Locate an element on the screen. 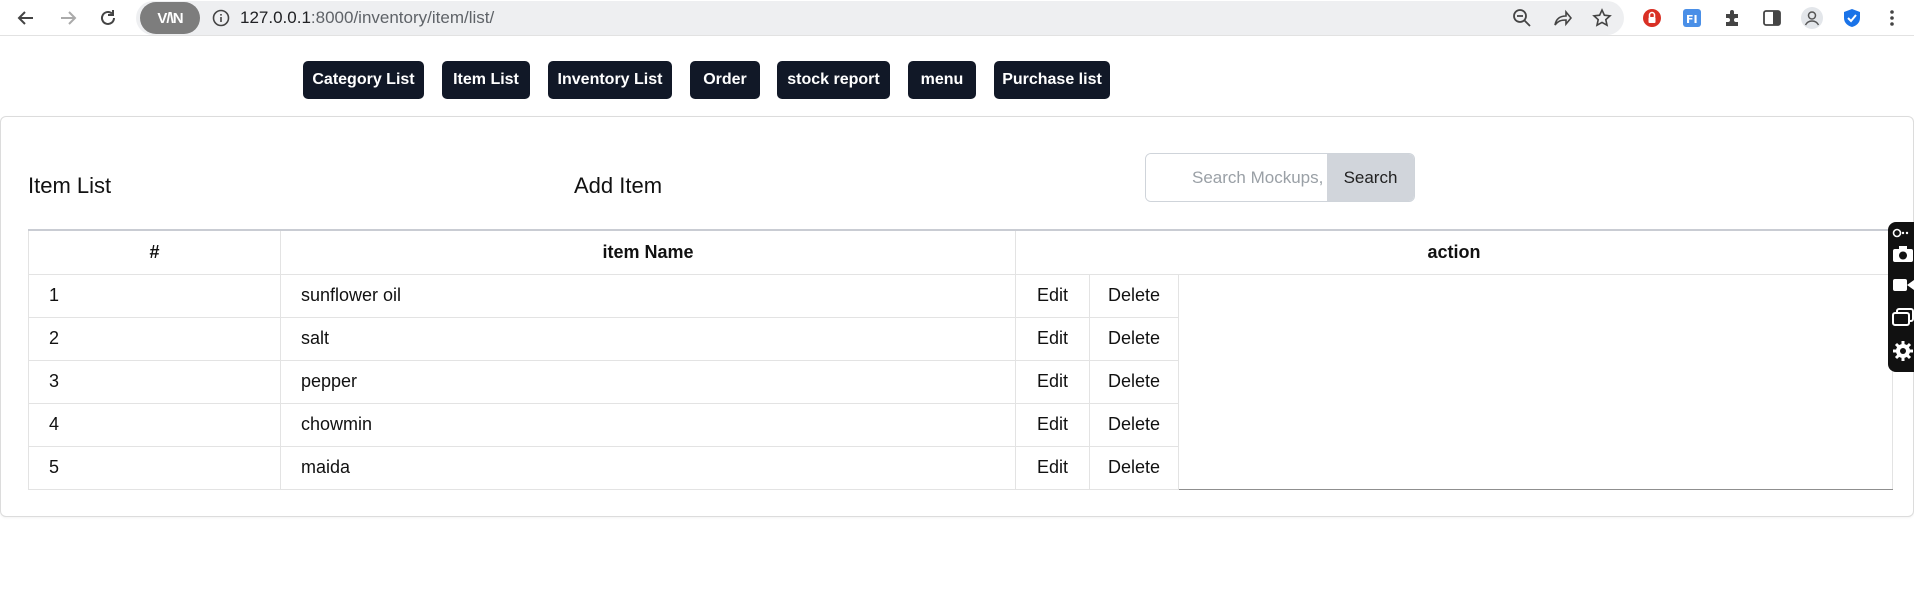 This screenshot has height=608, width=1914. side-panel-icon is located at coordinates (1772, 18).